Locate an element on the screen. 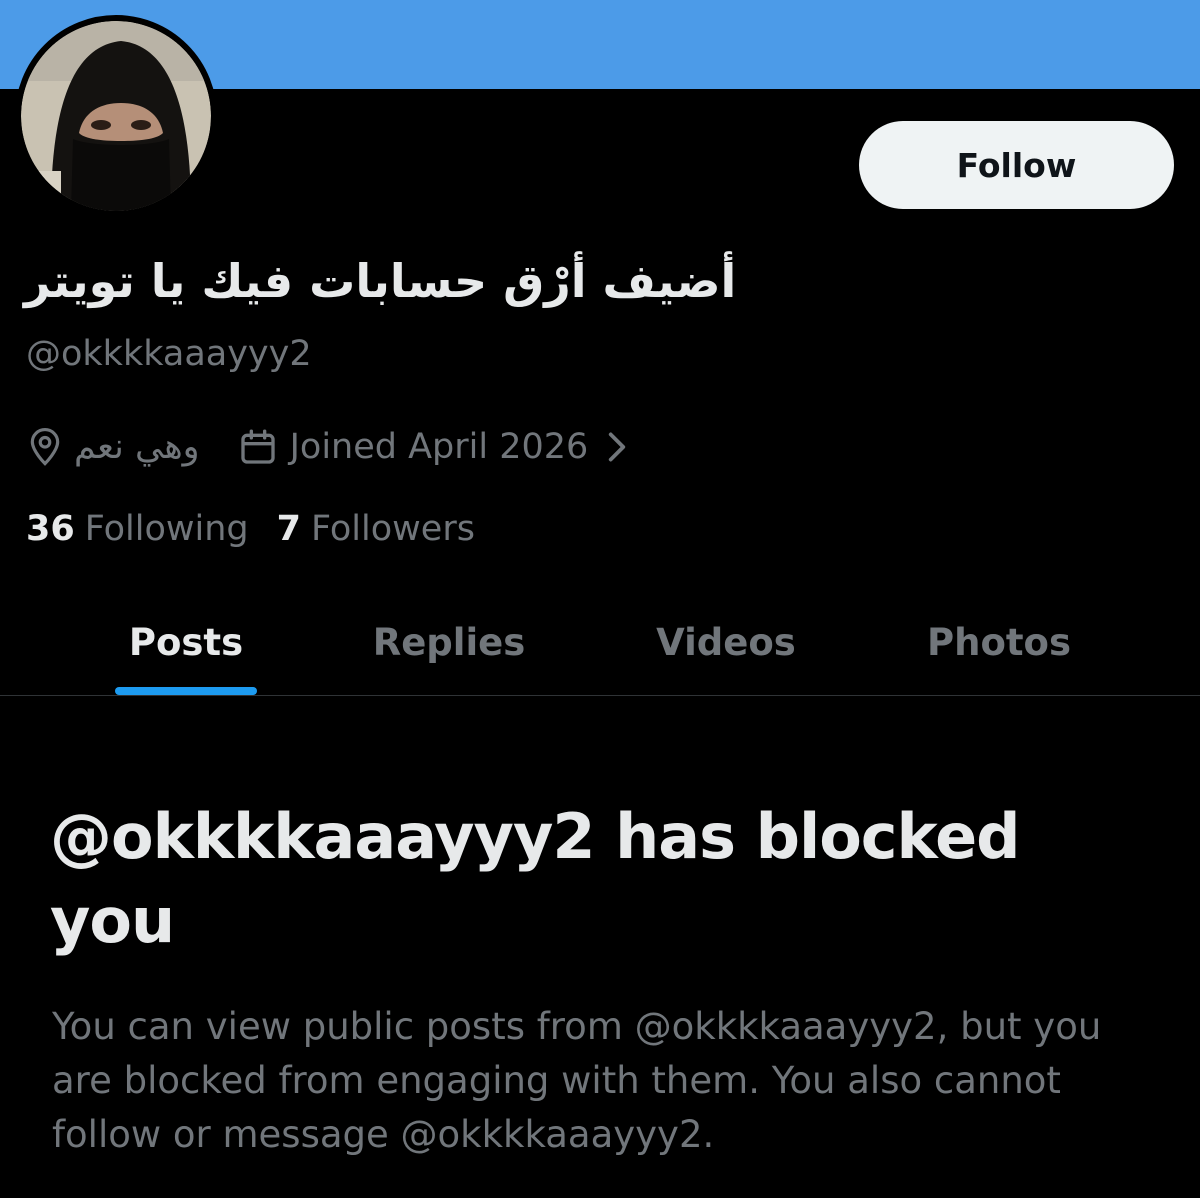 This screenshot has height=1198, width=1200. avatar is located at coordinates (116, 116).